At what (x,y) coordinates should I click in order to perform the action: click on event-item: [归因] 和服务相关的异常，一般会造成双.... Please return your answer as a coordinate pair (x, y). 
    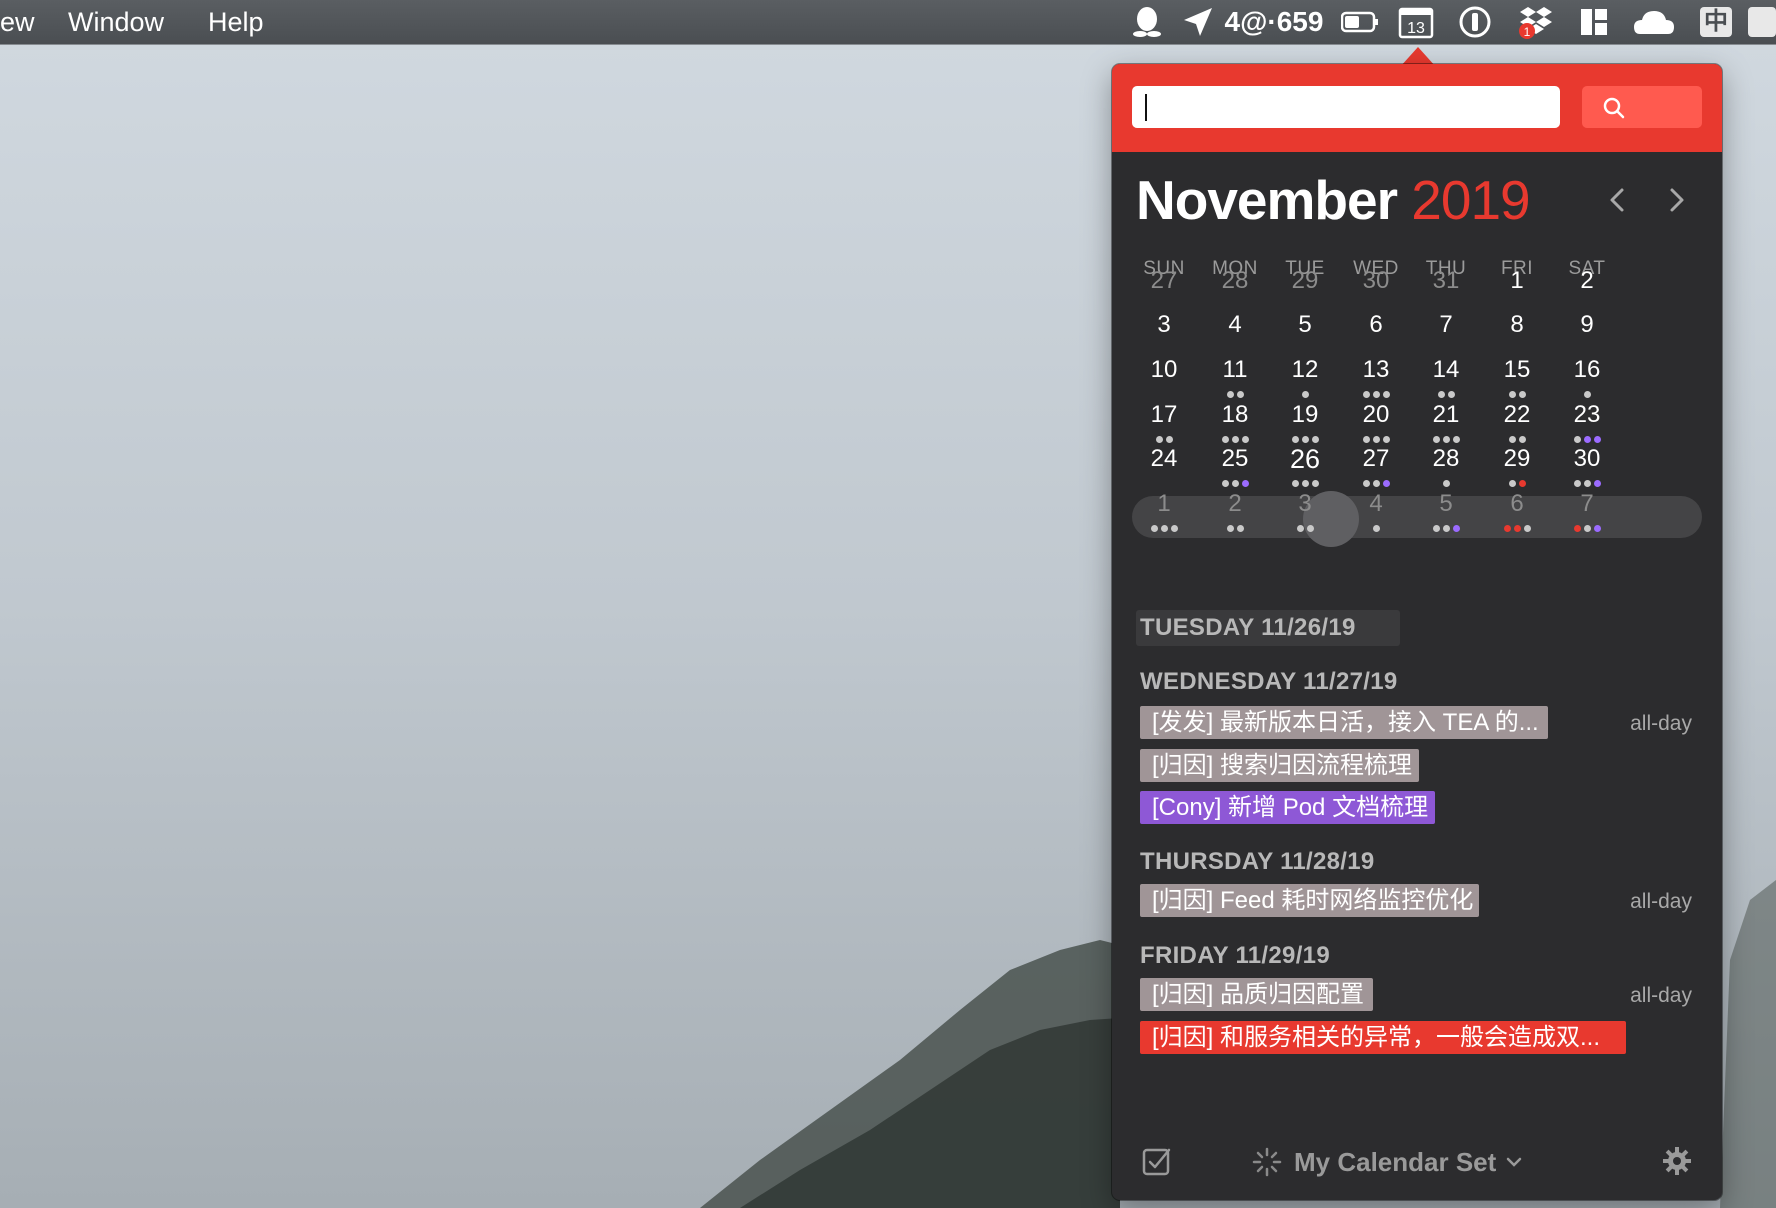
    Looking at the image, I should click on (1383, 1037).